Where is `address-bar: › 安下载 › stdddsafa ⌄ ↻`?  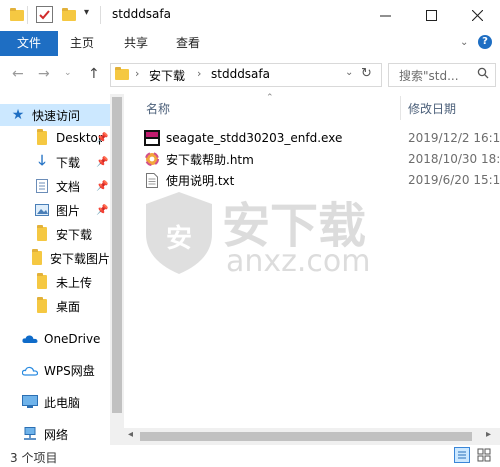 address-bar: › 安下载 › stdddsafa ⌄ ↻ is located at coordinates (246, 75).